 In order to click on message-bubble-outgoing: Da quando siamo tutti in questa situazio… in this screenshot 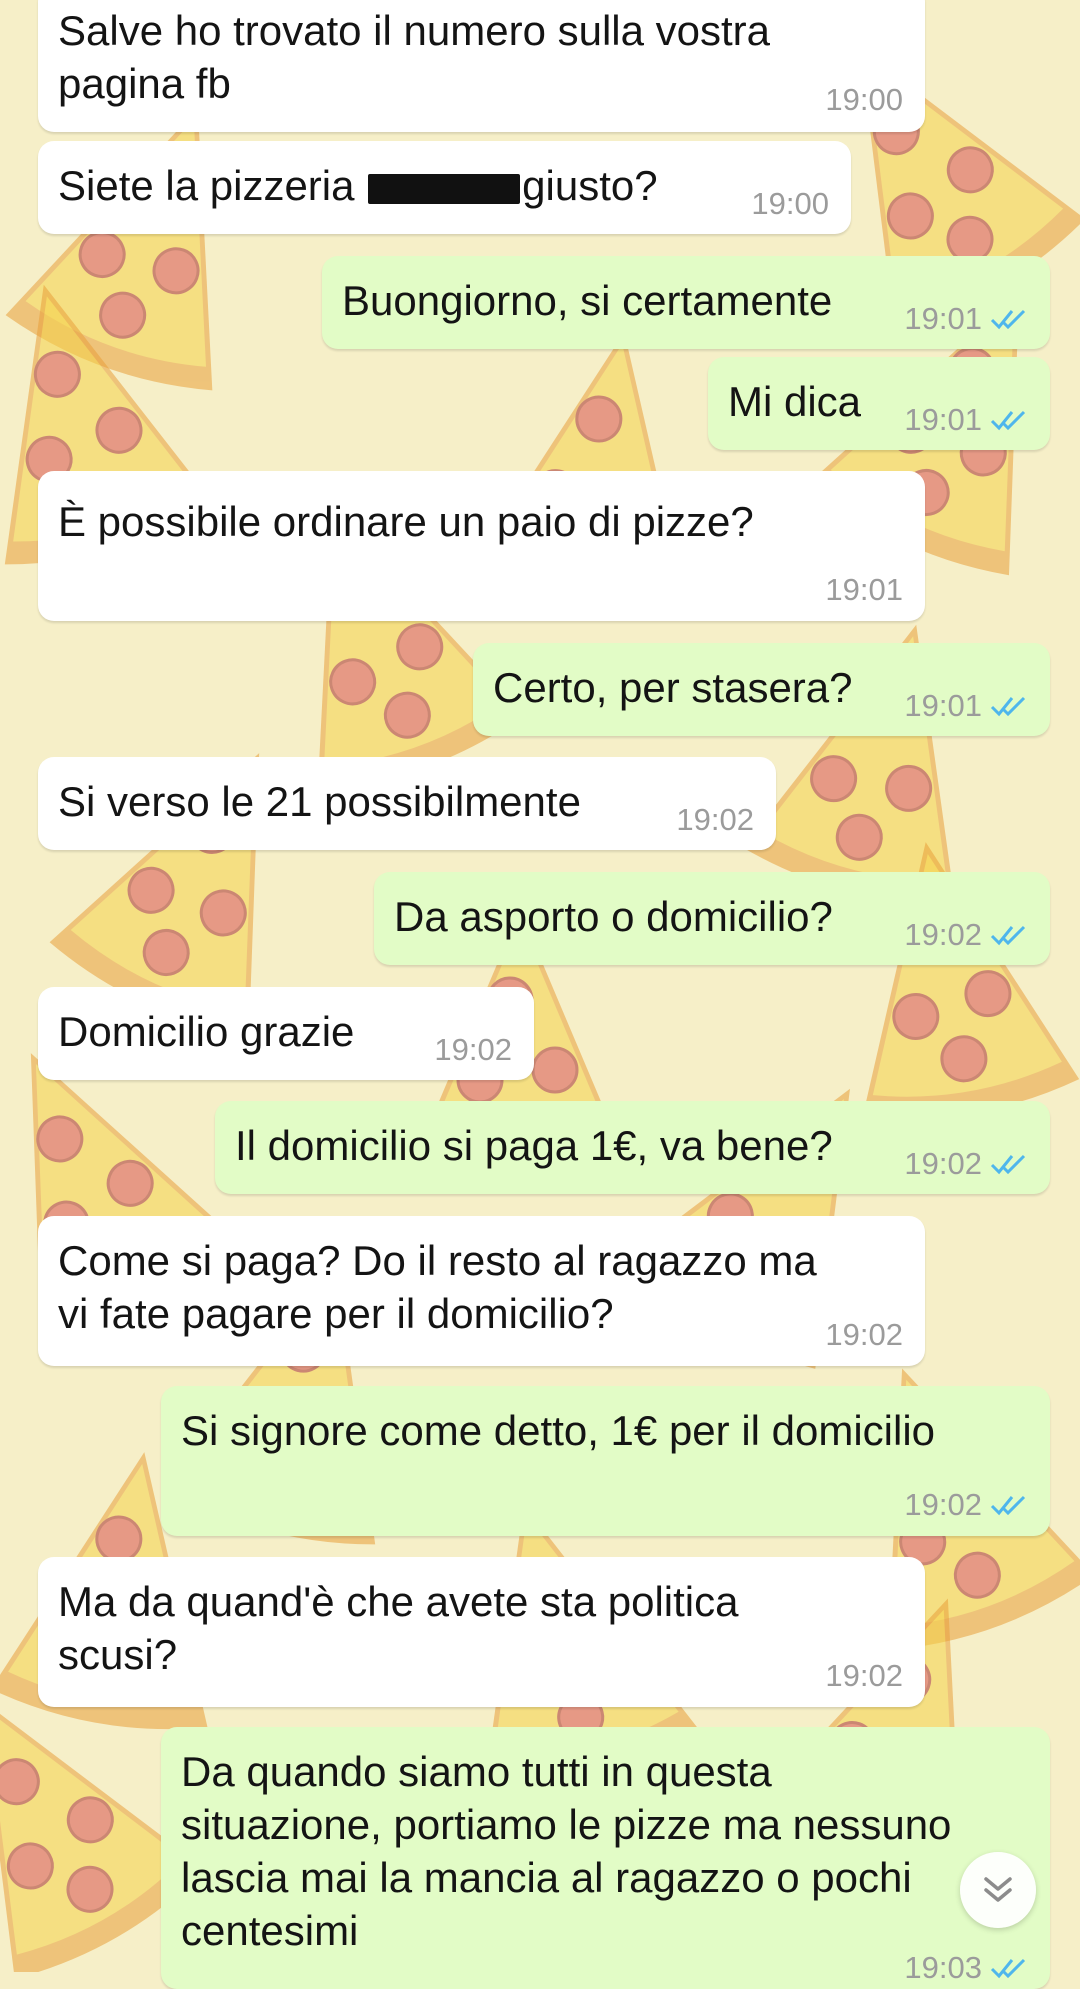, I will do `click(605, 1858)`.